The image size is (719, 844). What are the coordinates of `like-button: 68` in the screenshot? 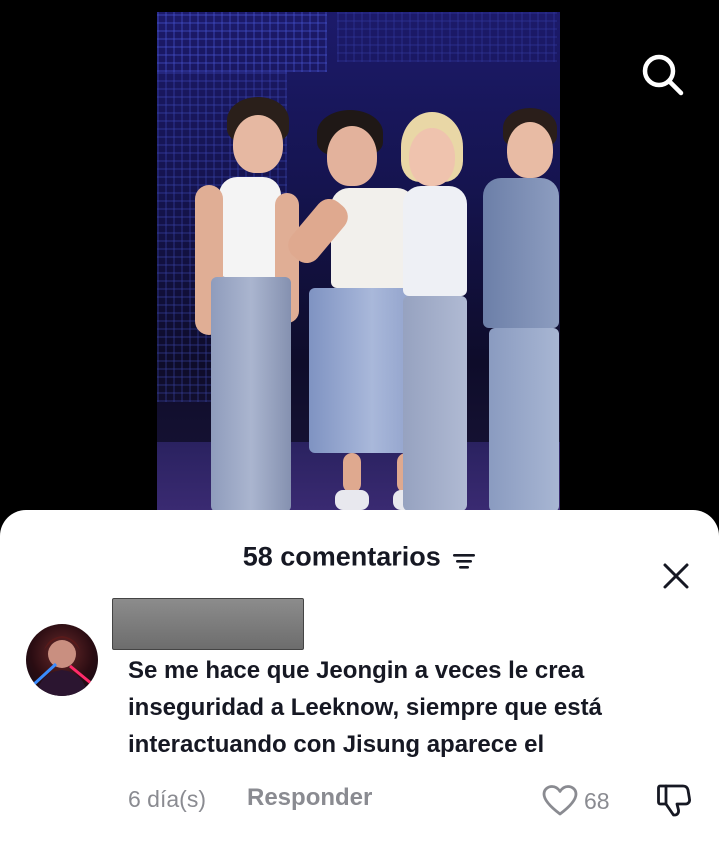 It's located at (576, 801).